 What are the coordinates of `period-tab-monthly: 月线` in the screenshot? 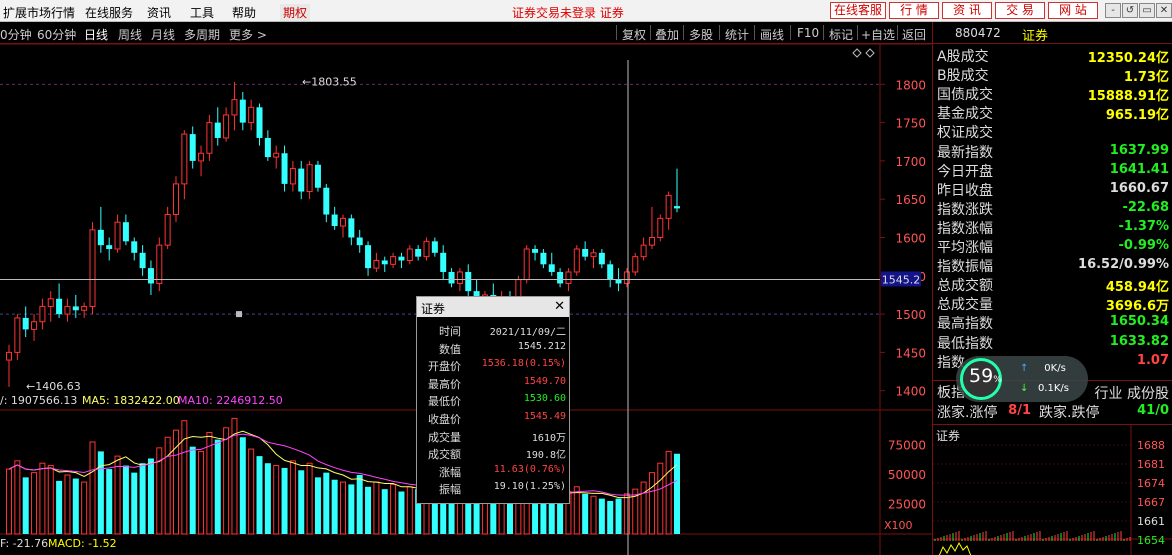 It's located at (163, 34).